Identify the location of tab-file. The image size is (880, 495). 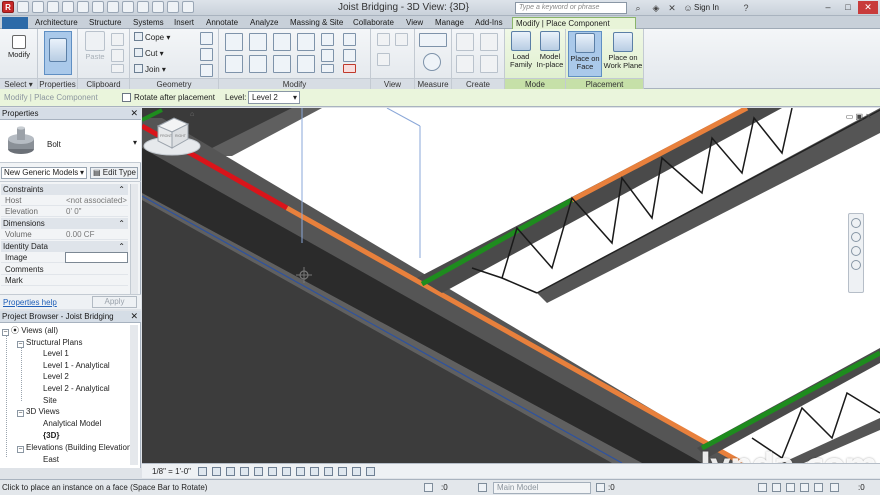
(15, 23).